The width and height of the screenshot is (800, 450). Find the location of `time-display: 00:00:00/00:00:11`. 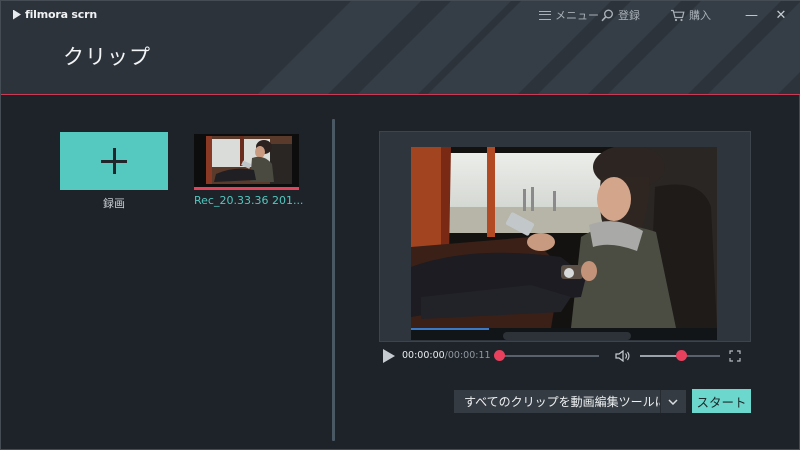

time-display: 00:00:00/00:00:11 is located at coordinates (446, 355).